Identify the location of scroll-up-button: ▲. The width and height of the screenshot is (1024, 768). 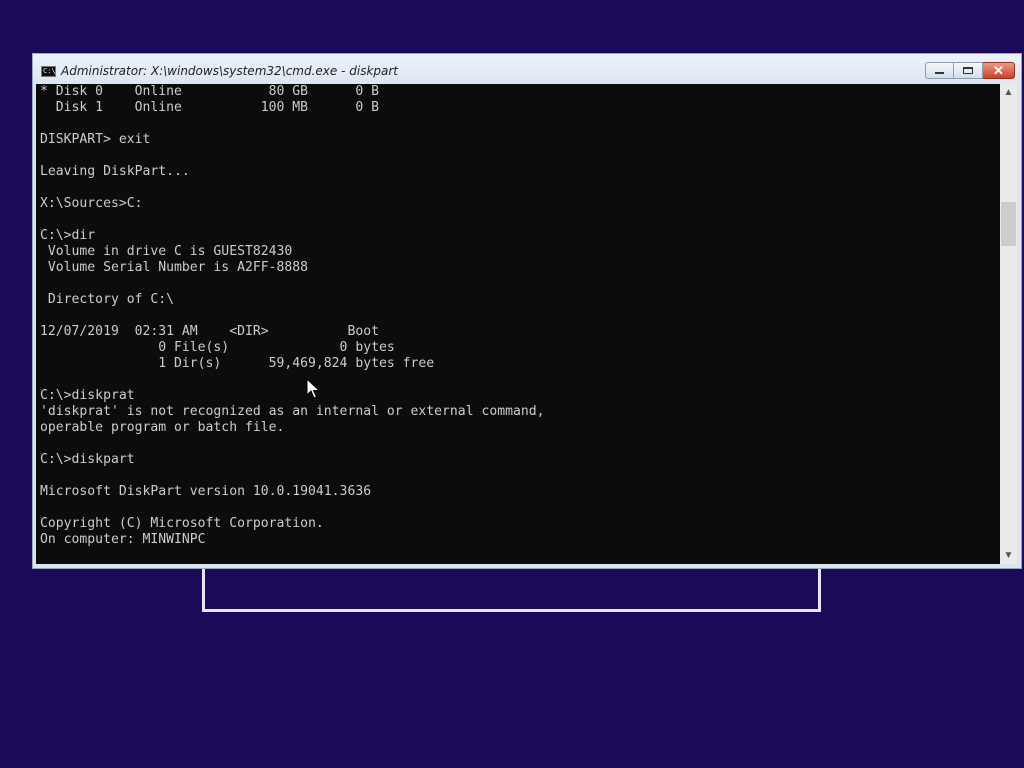
(1008, 92).